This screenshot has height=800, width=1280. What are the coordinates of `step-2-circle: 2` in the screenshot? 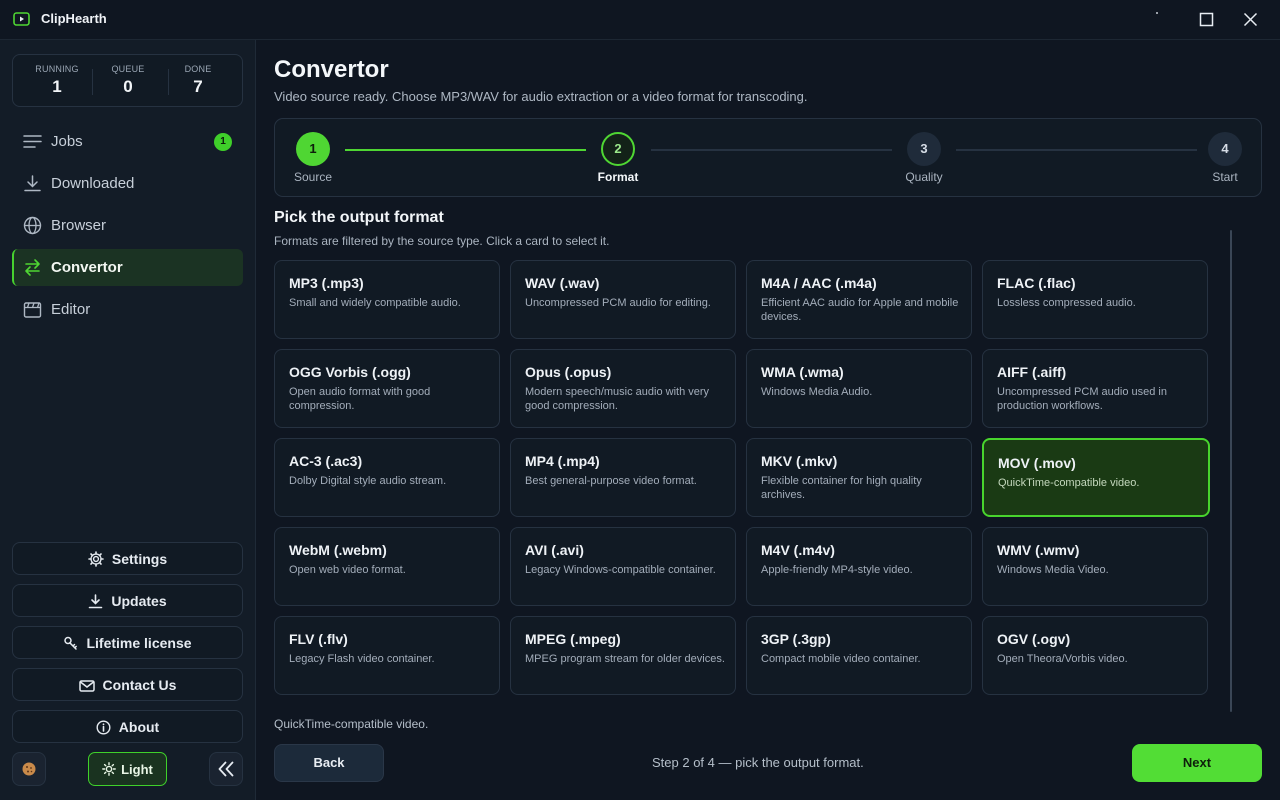 It's located at (618, 149).